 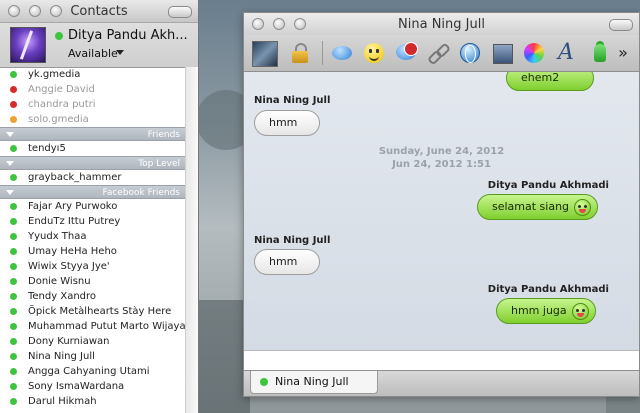 What do you see at coordinates (159, 164) in the screenshot?
I see `group-label: Top Level` at bounding box center [159, 164].